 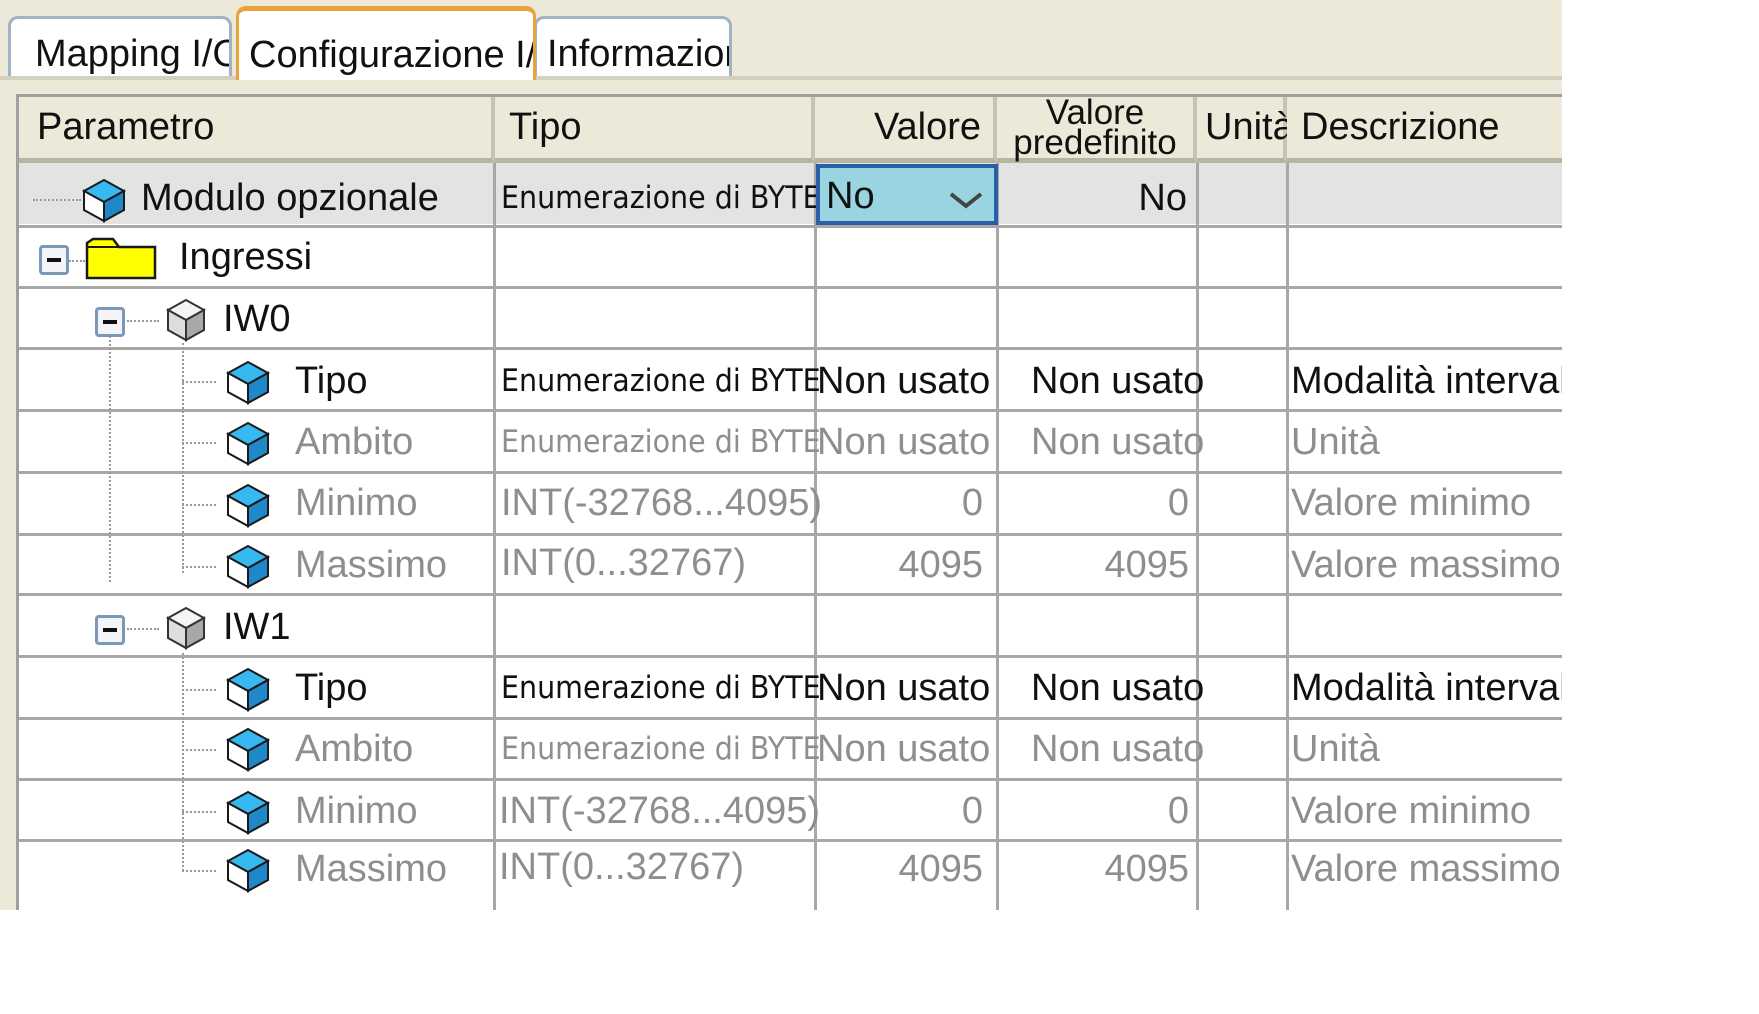 What do you see at coordinates (110, 322) in the screenshot?
I see `collapse-iw0-icon` at bounding box center [110, 322].